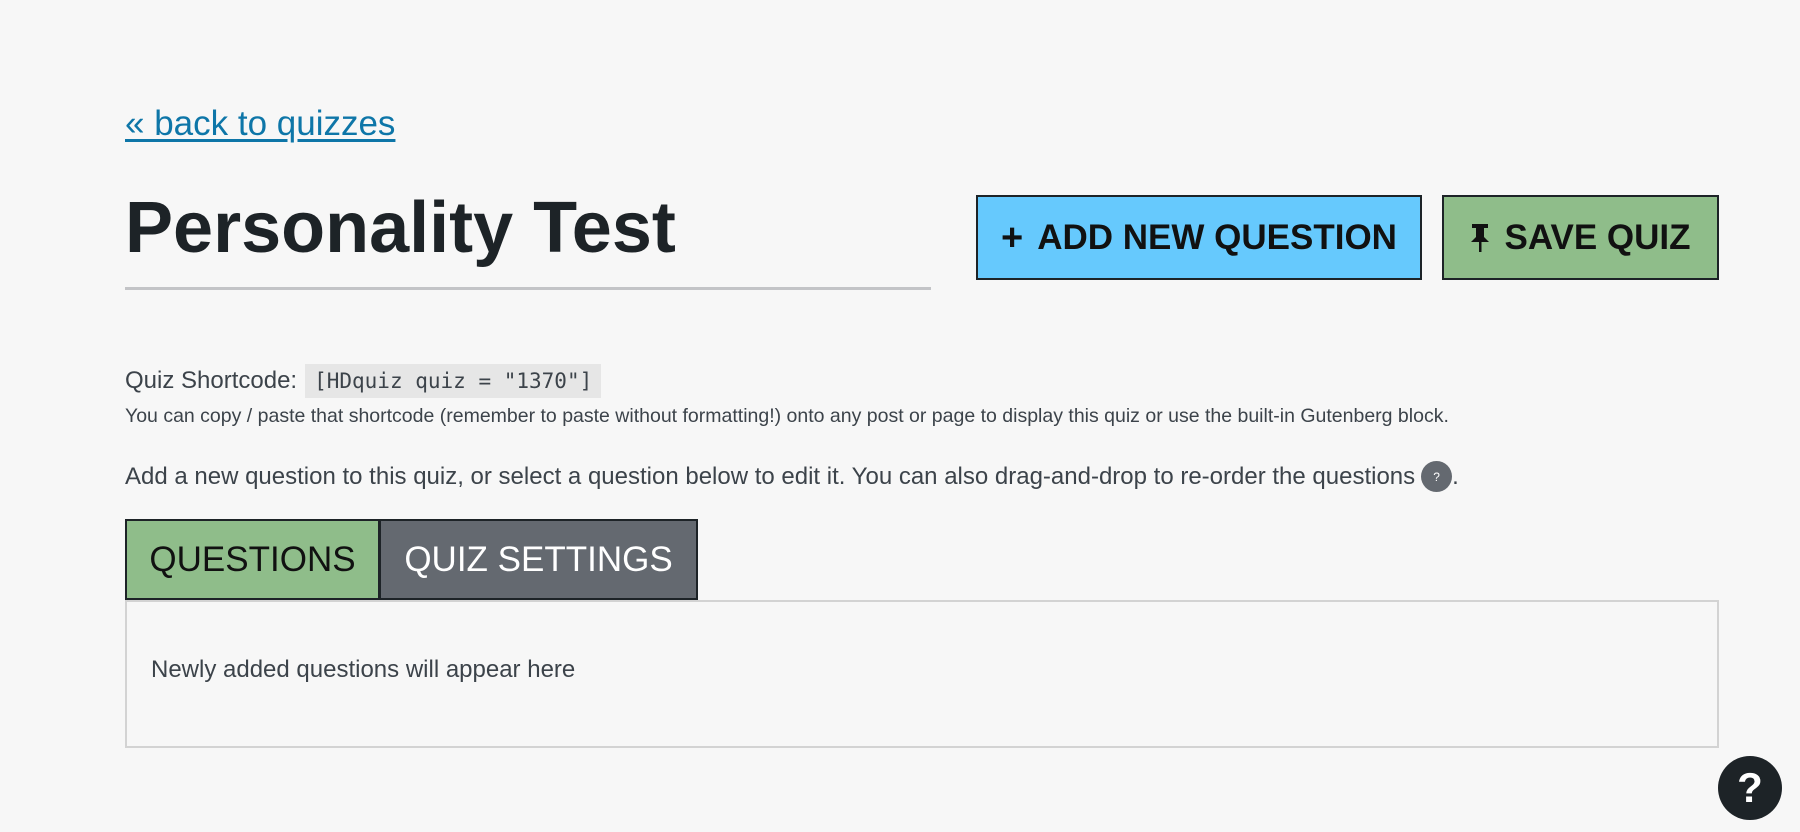 The image size is (1800, 832). I want to click on save-quiz-button: SAVE QUIZ, so click(1580, 237).